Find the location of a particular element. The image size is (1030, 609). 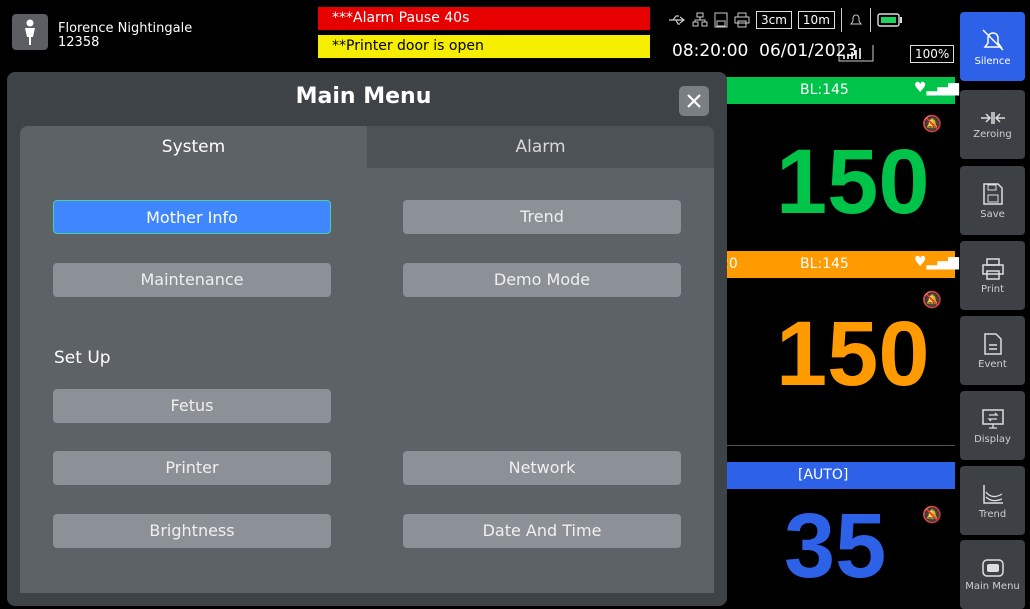

fhr1-baseline: BL:145 is located at coordinates (824, 90).